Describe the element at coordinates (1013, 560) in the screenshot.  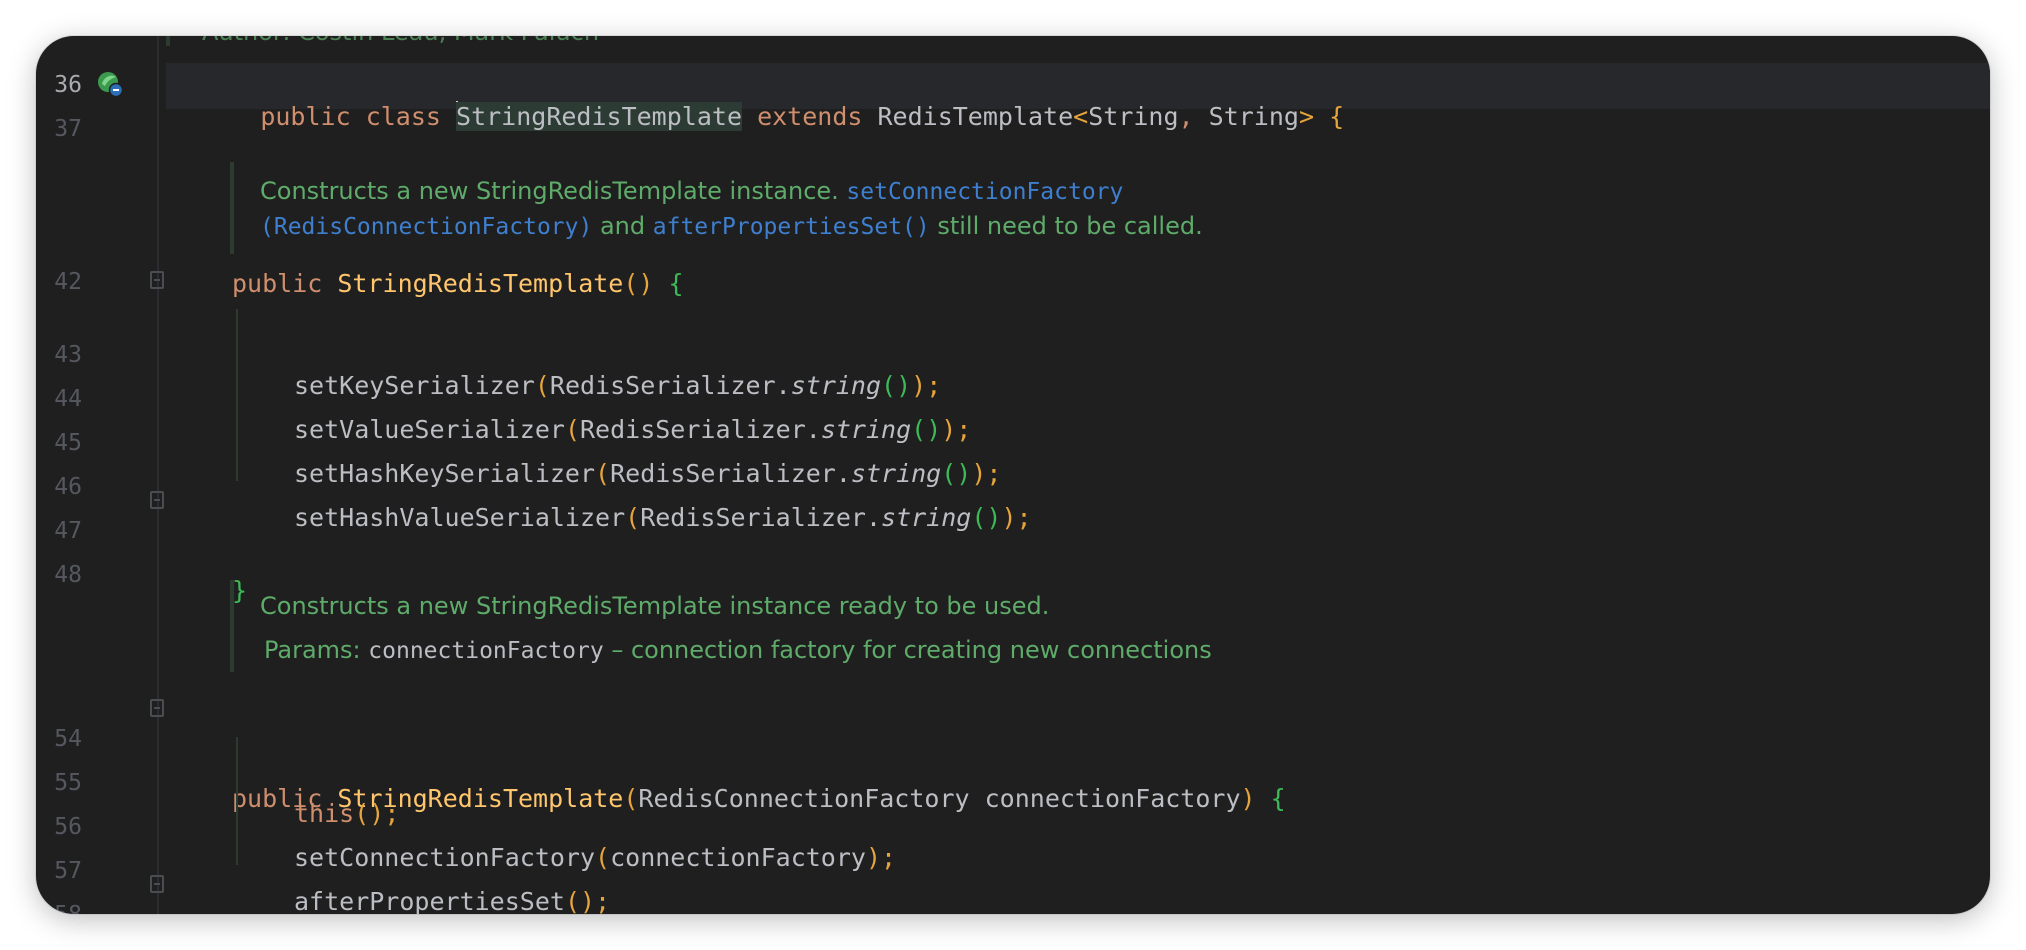
I see `code-line-48: 48` at that location.